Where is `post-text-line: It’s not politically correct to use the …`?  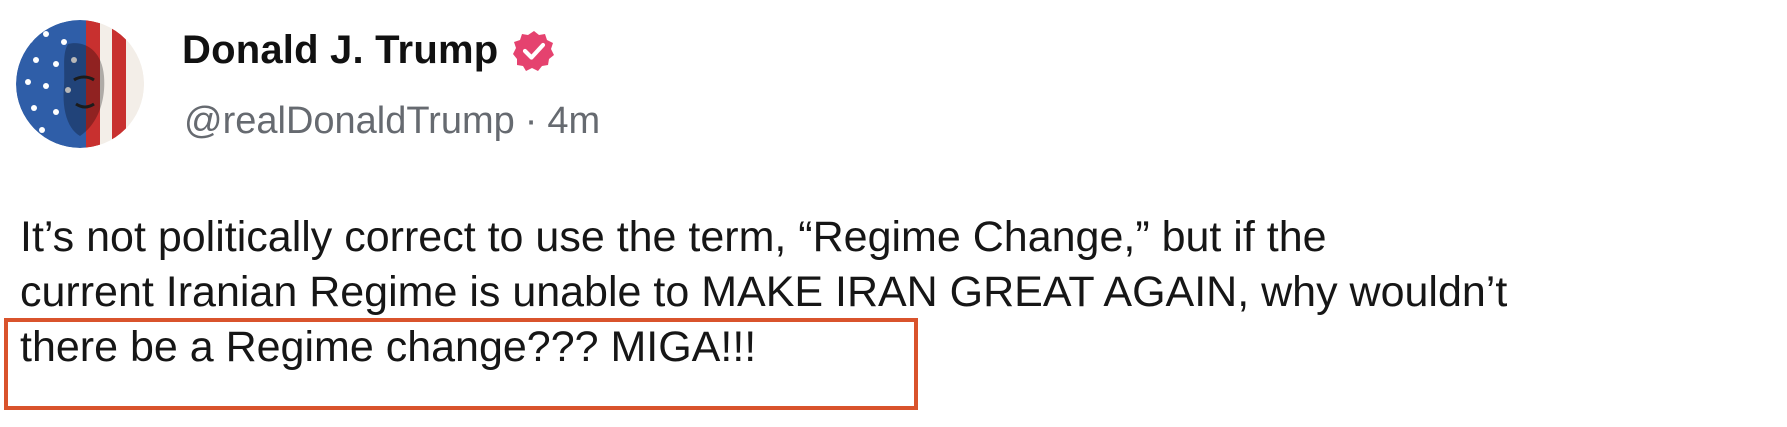
post-text-line: It’s not politically correct to use the … is located at coordinates (673, 237).